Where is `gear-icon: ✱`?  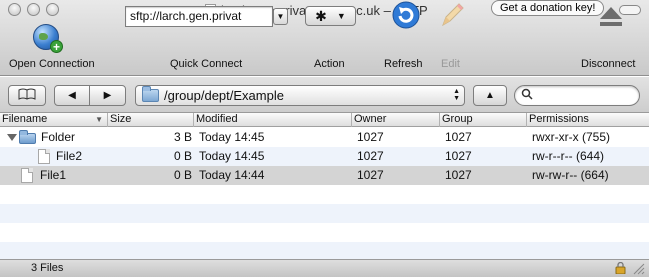
gear-icon: ✱ is located at coordinates (321, 16).